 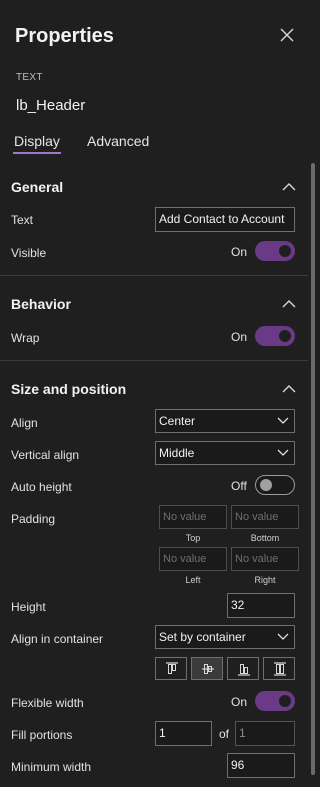 What do you see at coordinates (275, 336) in the screenshot?
I see `wrap-toggle` at bounding box center [275, 336].